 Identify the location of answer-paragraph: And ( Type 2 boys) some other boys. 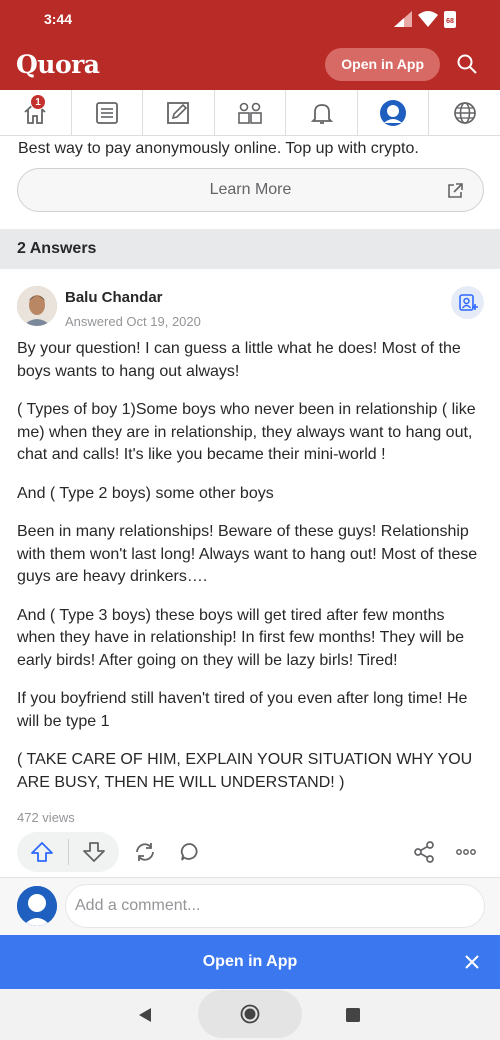
(145, 493).